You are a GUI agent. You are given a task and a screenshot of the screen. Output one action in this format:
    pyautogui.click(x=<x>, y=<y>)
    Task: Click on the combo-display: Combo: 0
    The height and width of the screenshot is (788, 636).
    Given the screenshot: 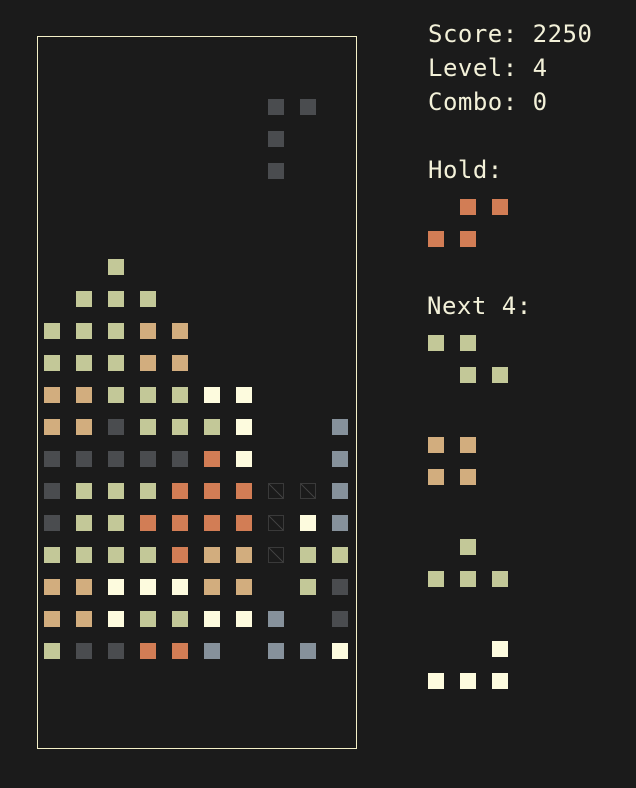 What is the action you would take?
    pyautogui.click(x=488, y=102)
    